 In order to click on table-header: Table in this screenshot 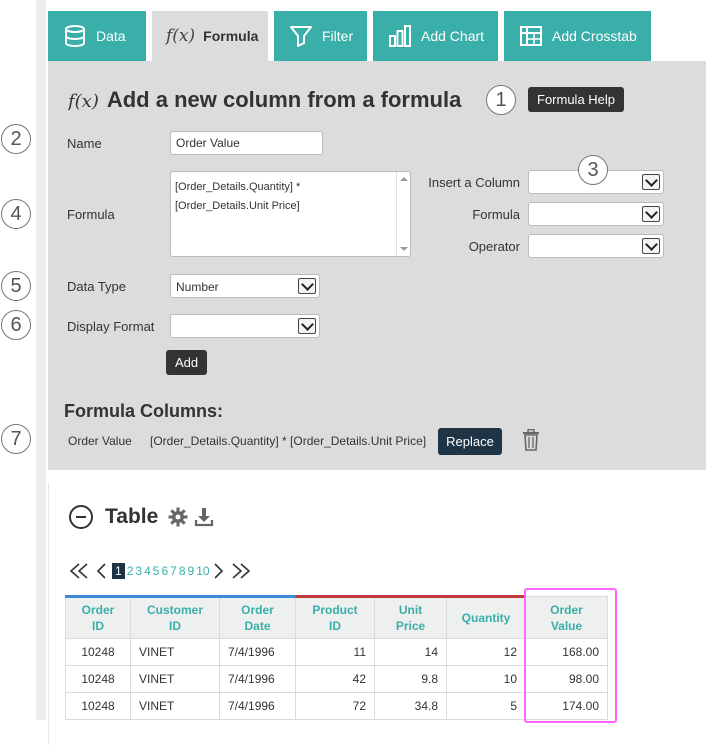, I will do `click(141, 517)`.